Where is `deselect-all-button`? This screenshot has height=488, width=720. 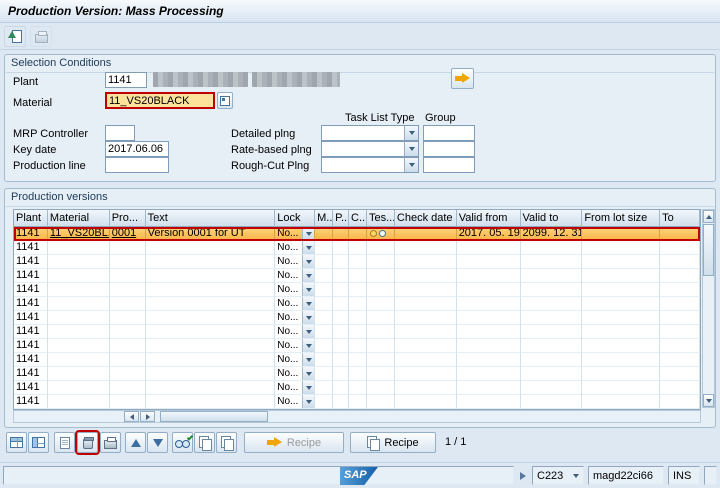
deselect-all-button is located at coordinates (38, 442).